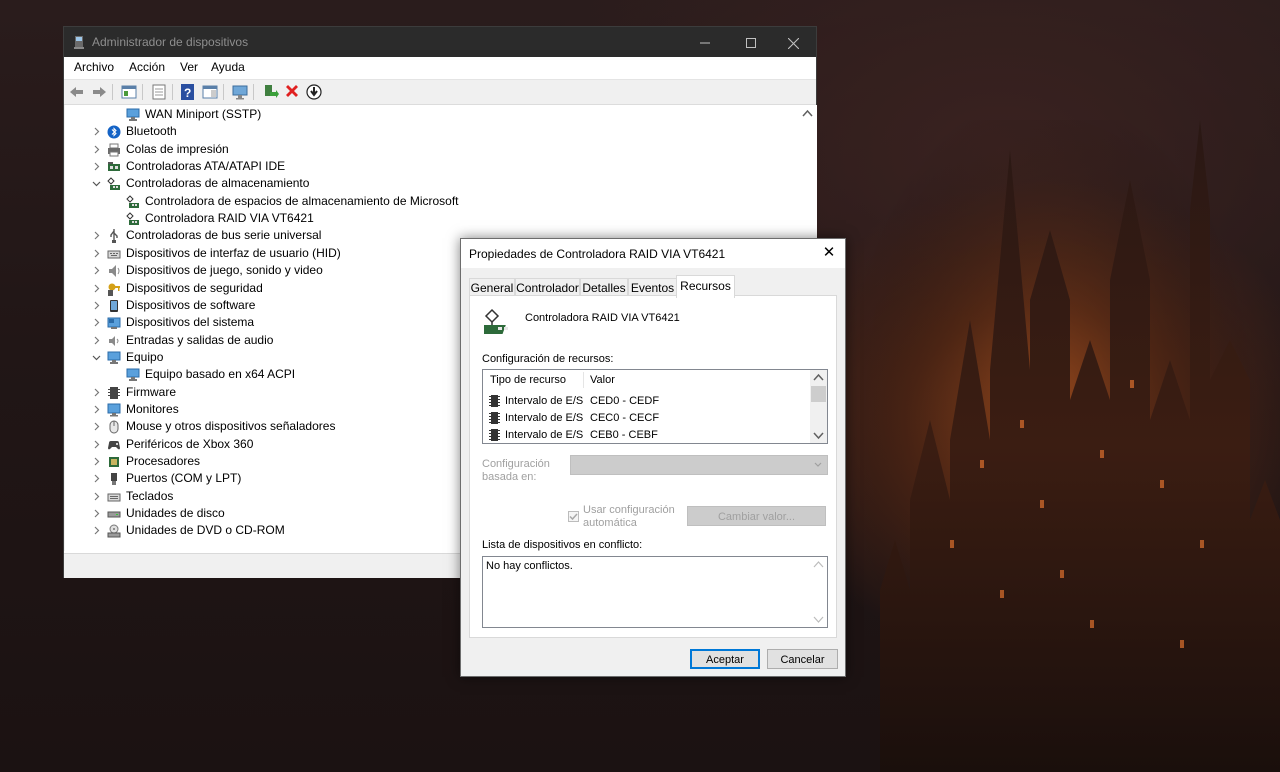 This screenshot has width=1280, height=772. What do you see at coordinates (190, 322) in the screenshot?
I see `tree-item-label: Dispositivos del sistema` at bounding box center [190, 322].